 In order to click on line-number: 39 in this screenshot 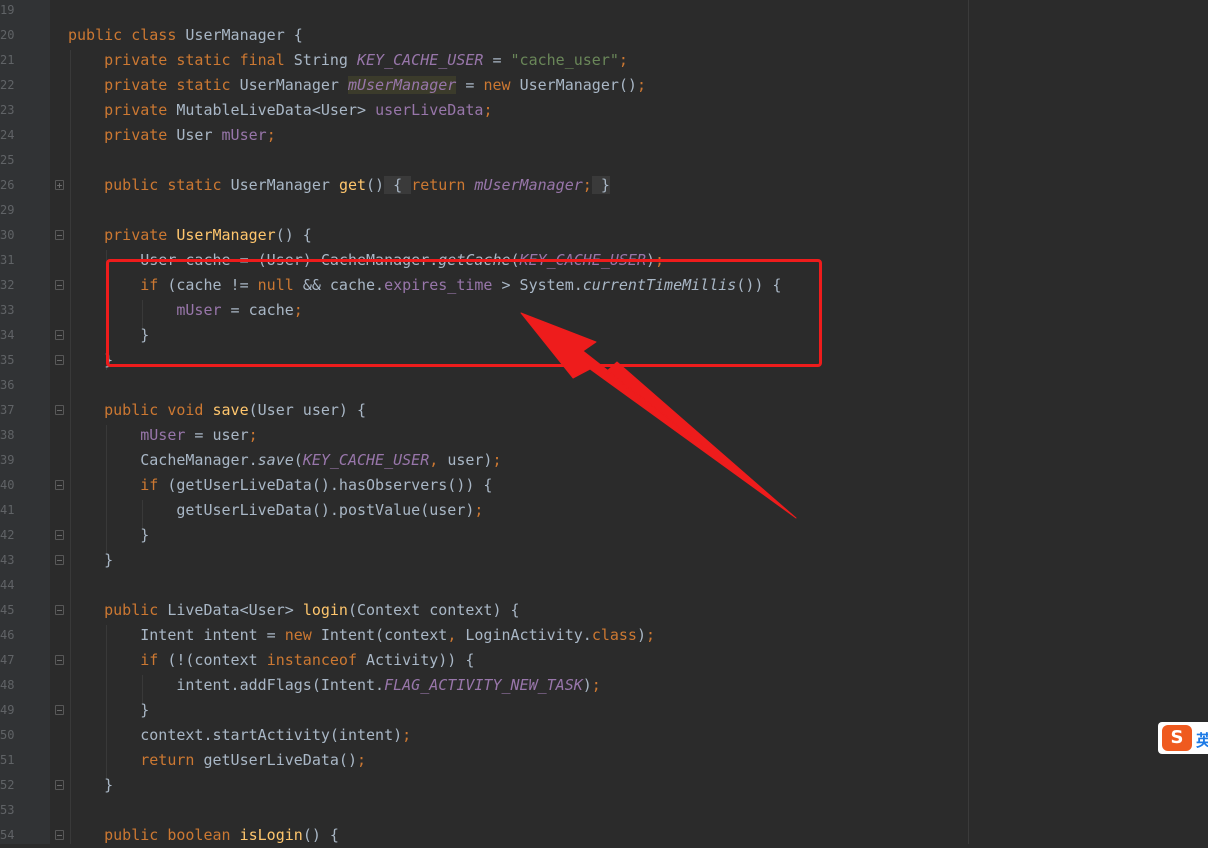, I will do `click(7, 460)`.